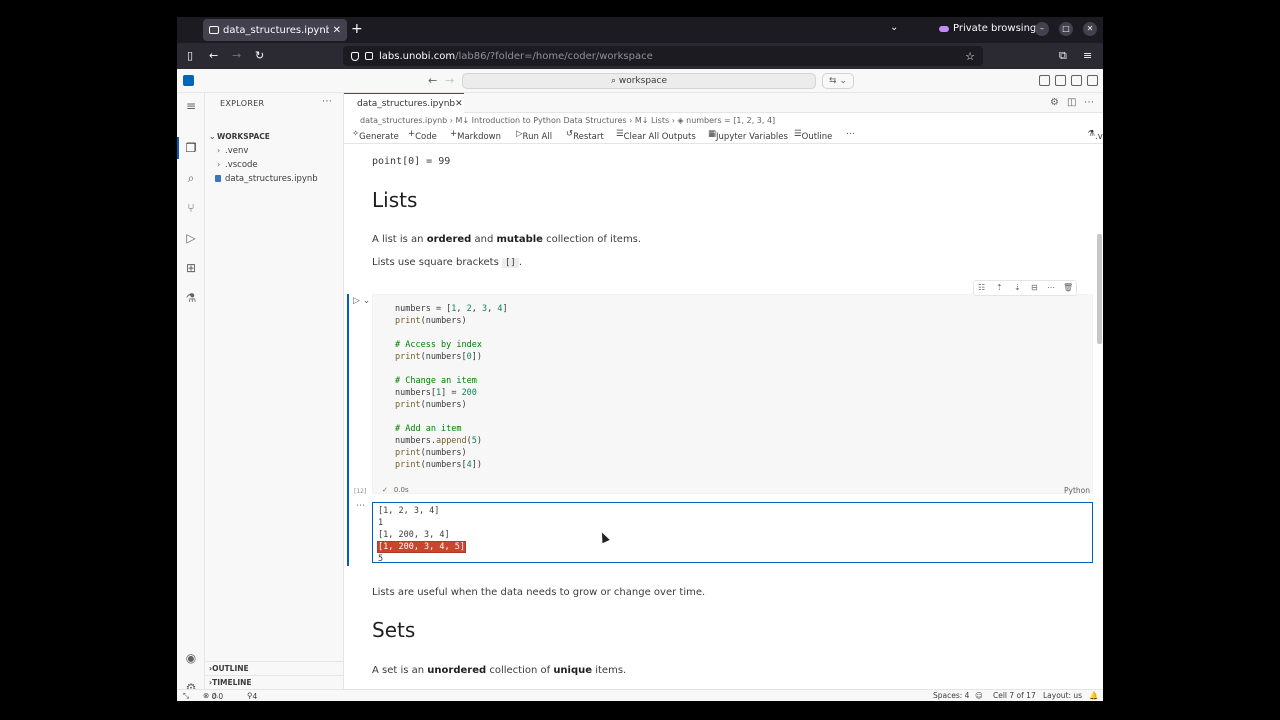 The width and height of the screenshot is (1280, 720). I want to click on file-item-vscode: › .vscode, so click(274, 165).